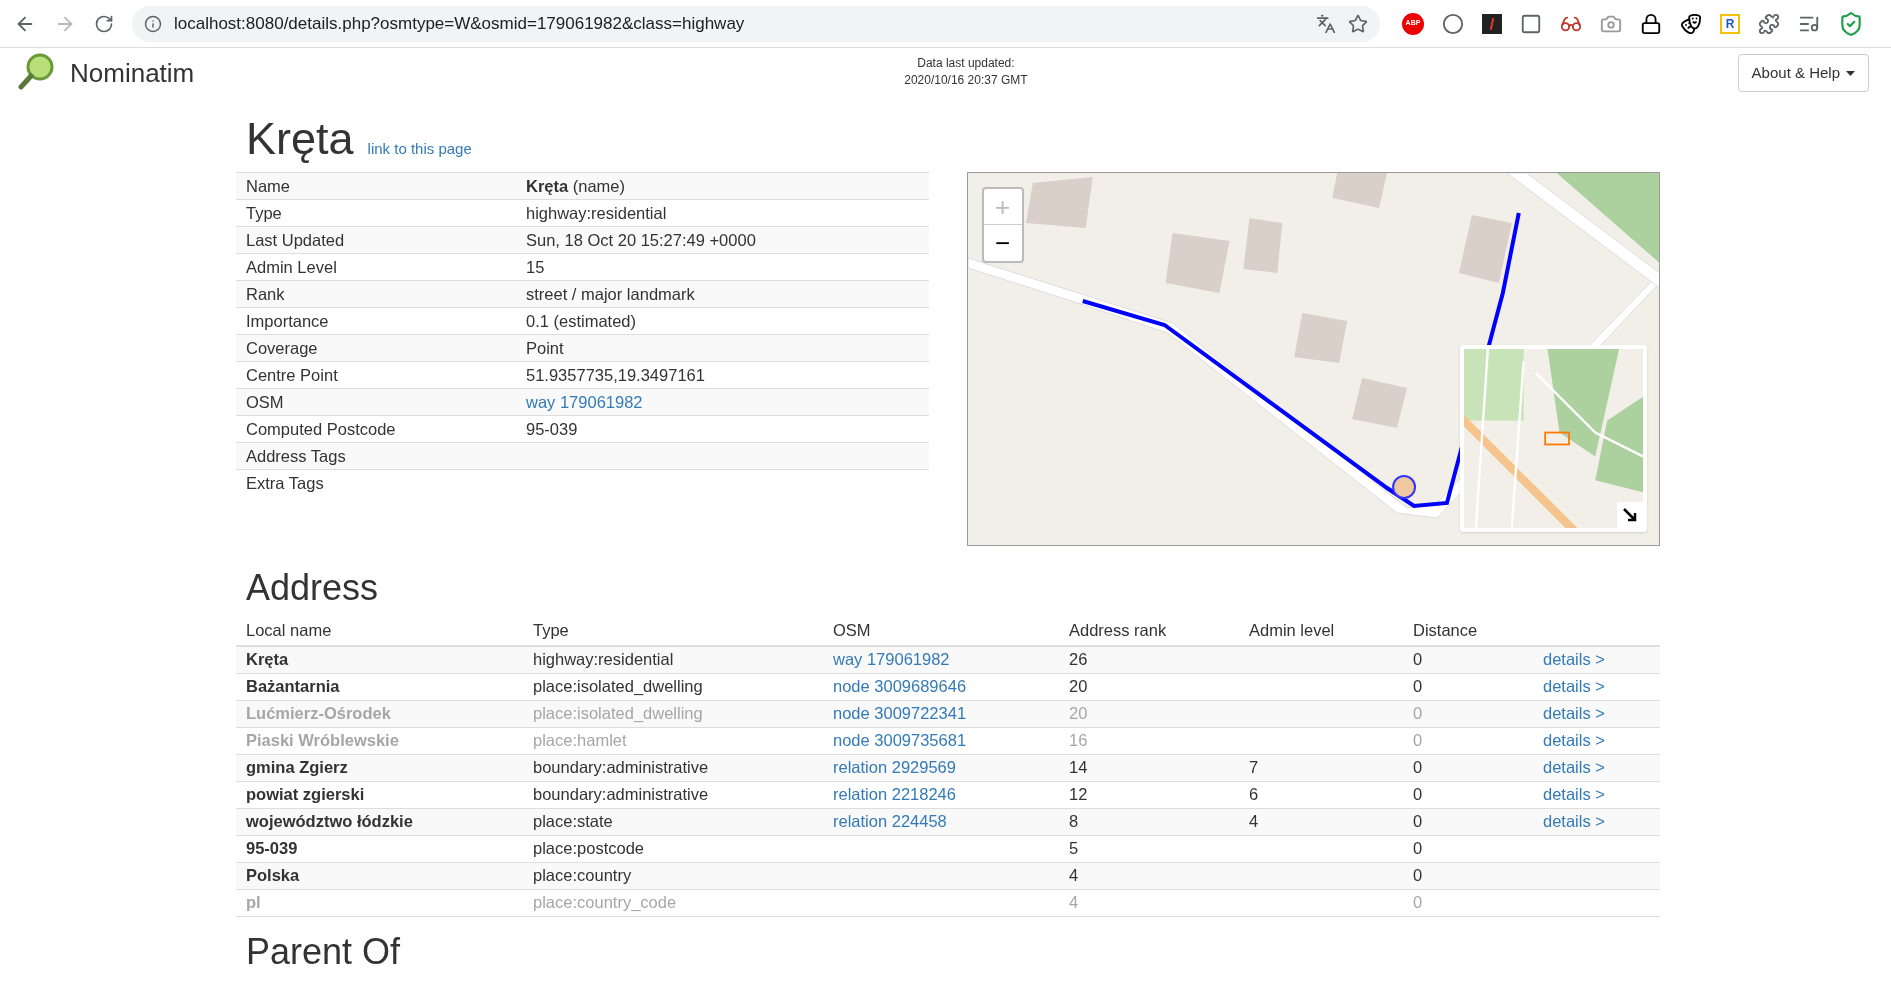 This screenshot has height=982, width=1891. What do you see at coordinates (722, 429) in the screenshot?
I see `detail-value: 95-039` at bounding box center [722, 429].